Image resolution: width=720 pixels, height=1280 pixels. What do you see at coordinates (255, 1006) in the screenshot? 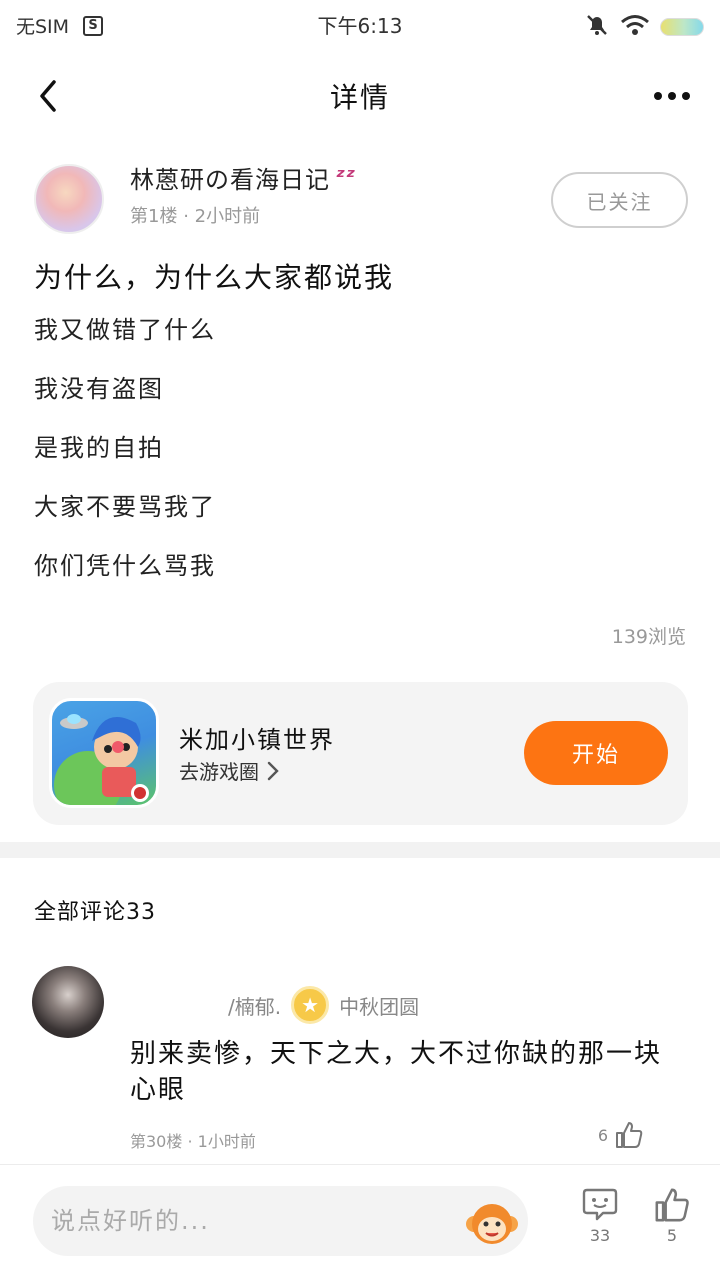
I see `commenter-name: /楠郁.` at bounding box center [255, 1006].